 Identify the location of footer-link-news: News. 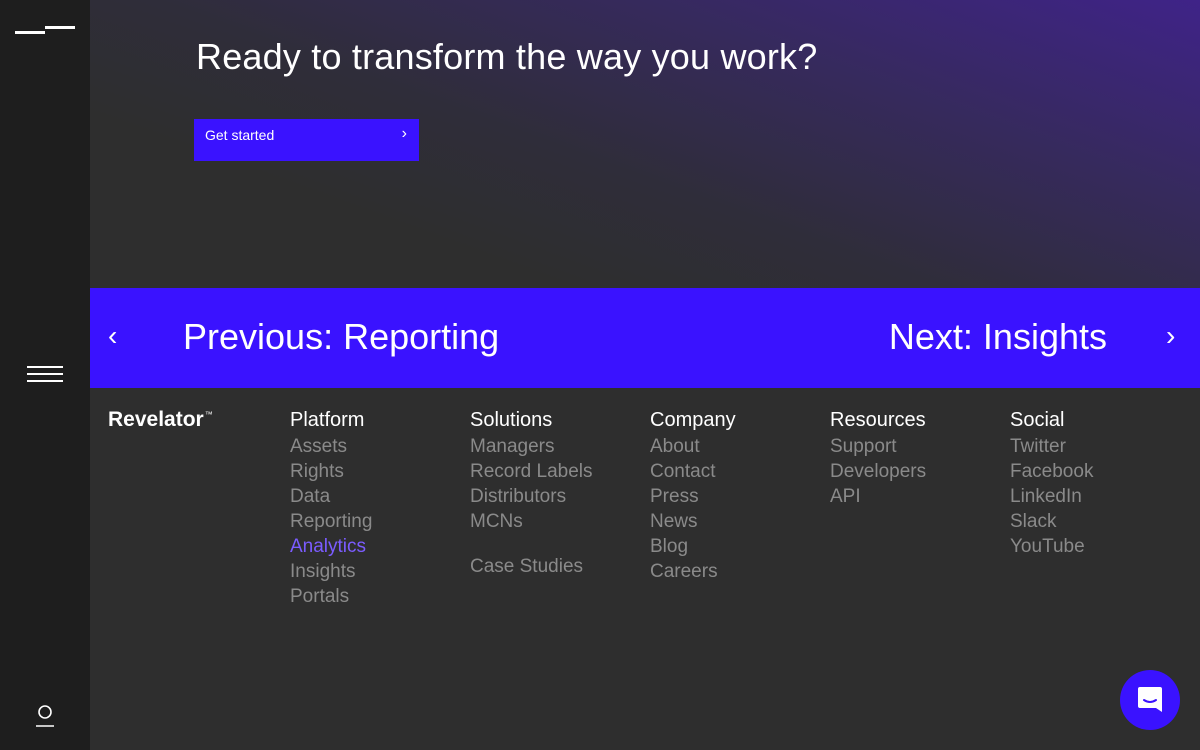
(693, 521).